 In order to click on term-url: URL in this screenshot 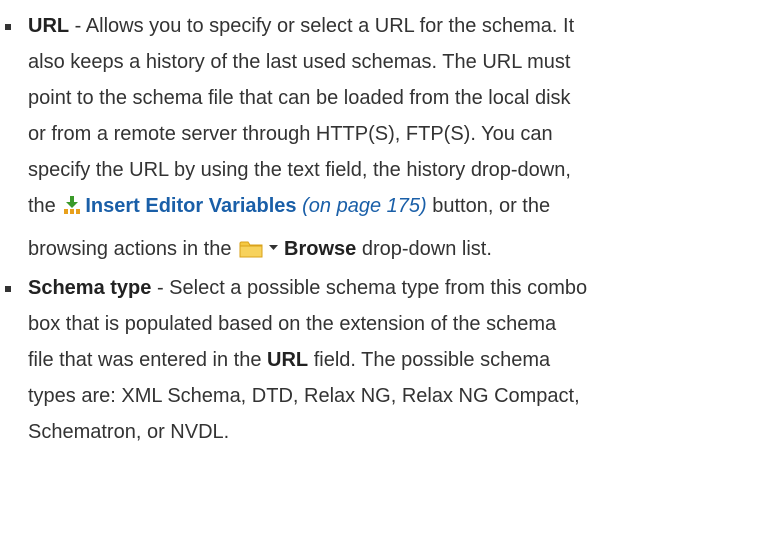, I will do `click(49, 26)`.